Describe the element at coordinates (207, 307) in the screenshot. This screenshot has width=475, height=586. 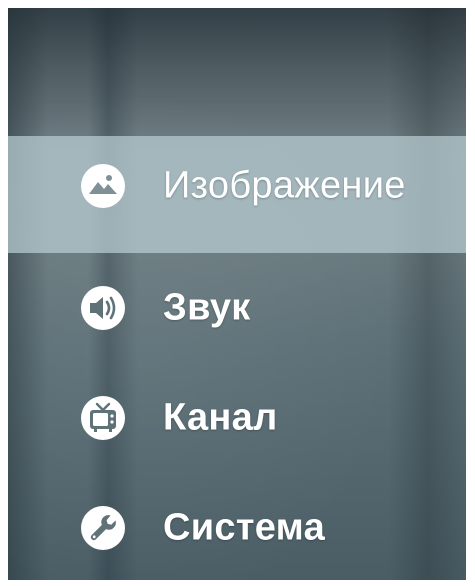
I see `menu-item-label: Звук` at that location.